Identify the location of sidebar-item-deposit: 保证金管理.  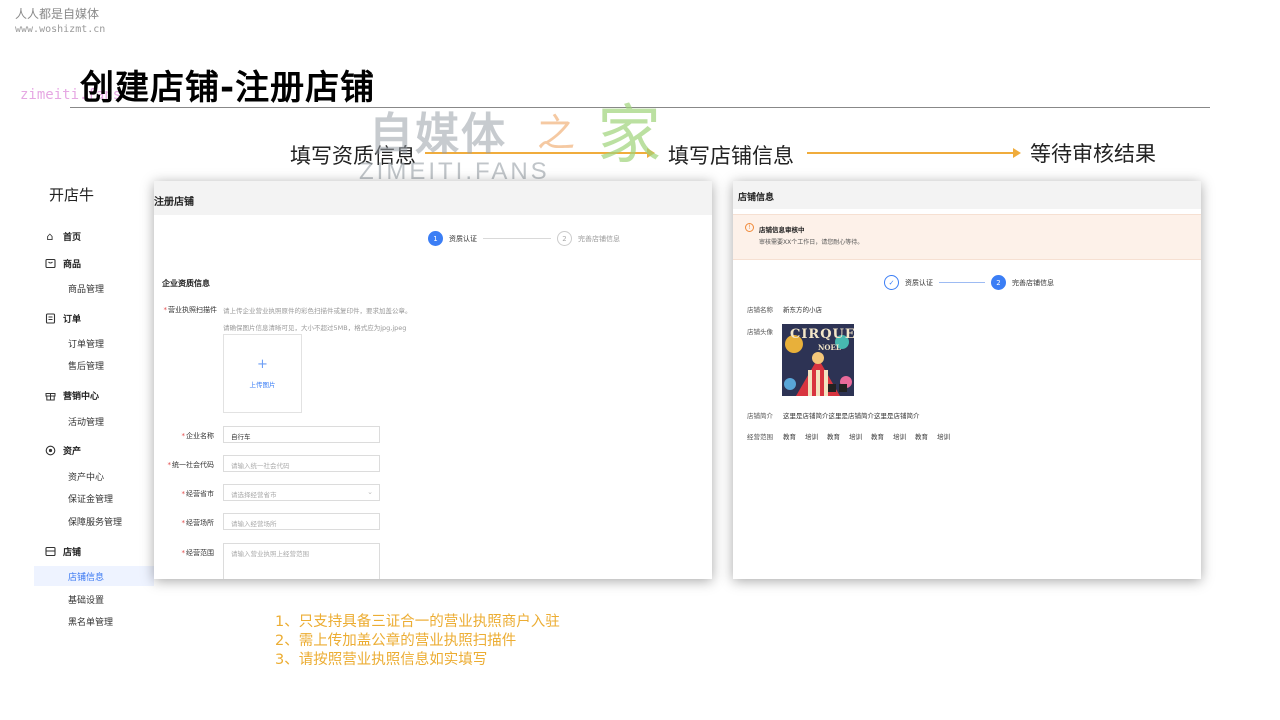
(90, 498).